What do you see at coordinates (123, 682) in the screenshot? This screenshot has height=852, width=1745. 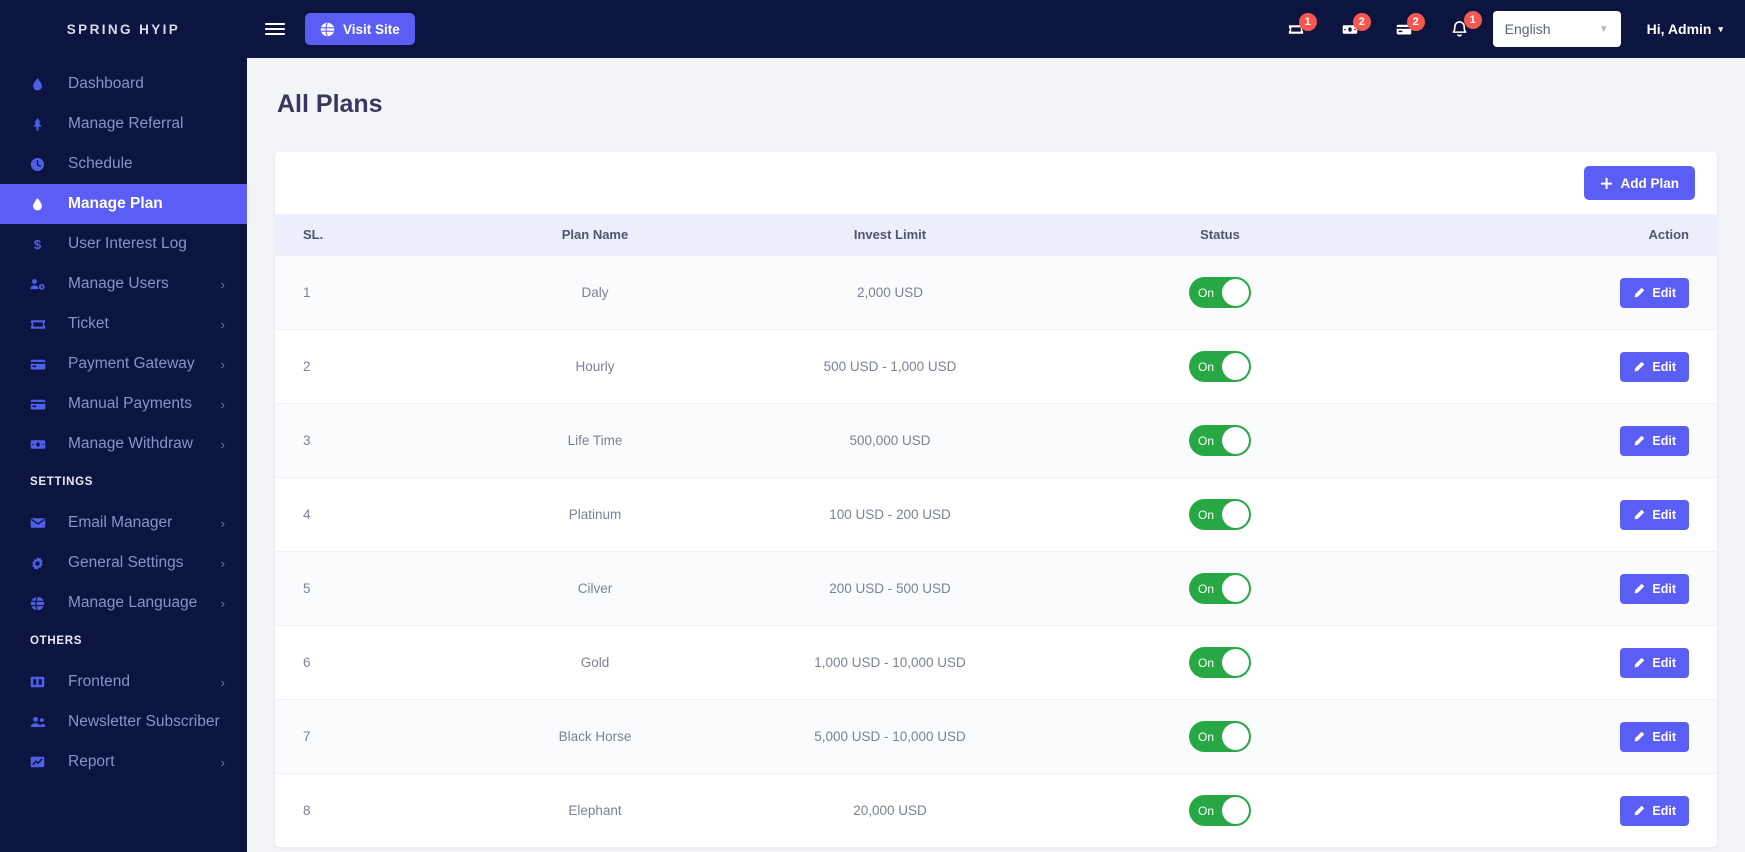 I see `sidebar-item-frontend: Frontend ›` at bounding box center [123, 682].